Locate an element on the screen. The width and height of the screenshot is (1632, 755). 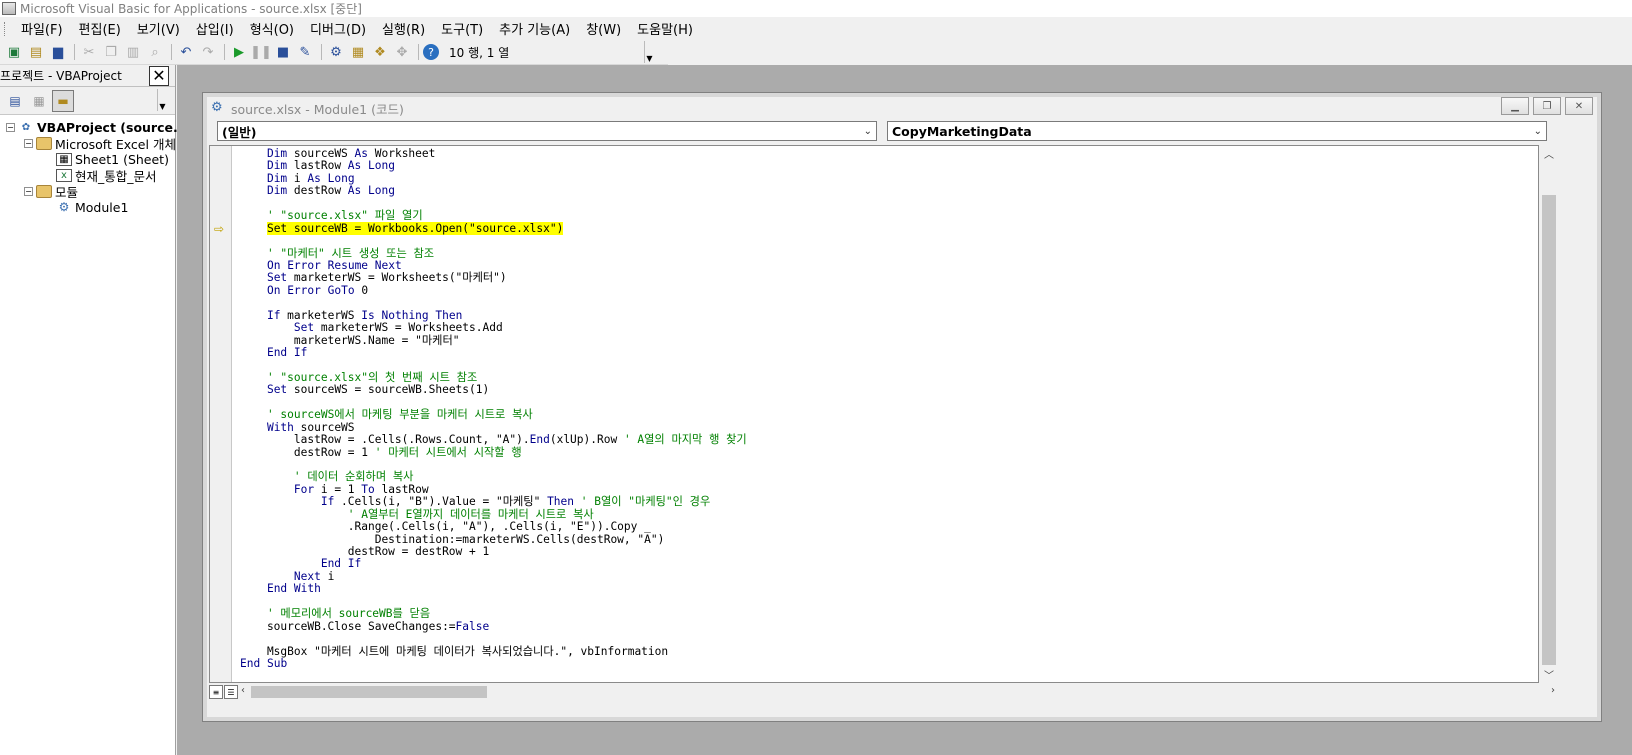
pause-icon: ❚❚ is located at coordinates (261, 52).